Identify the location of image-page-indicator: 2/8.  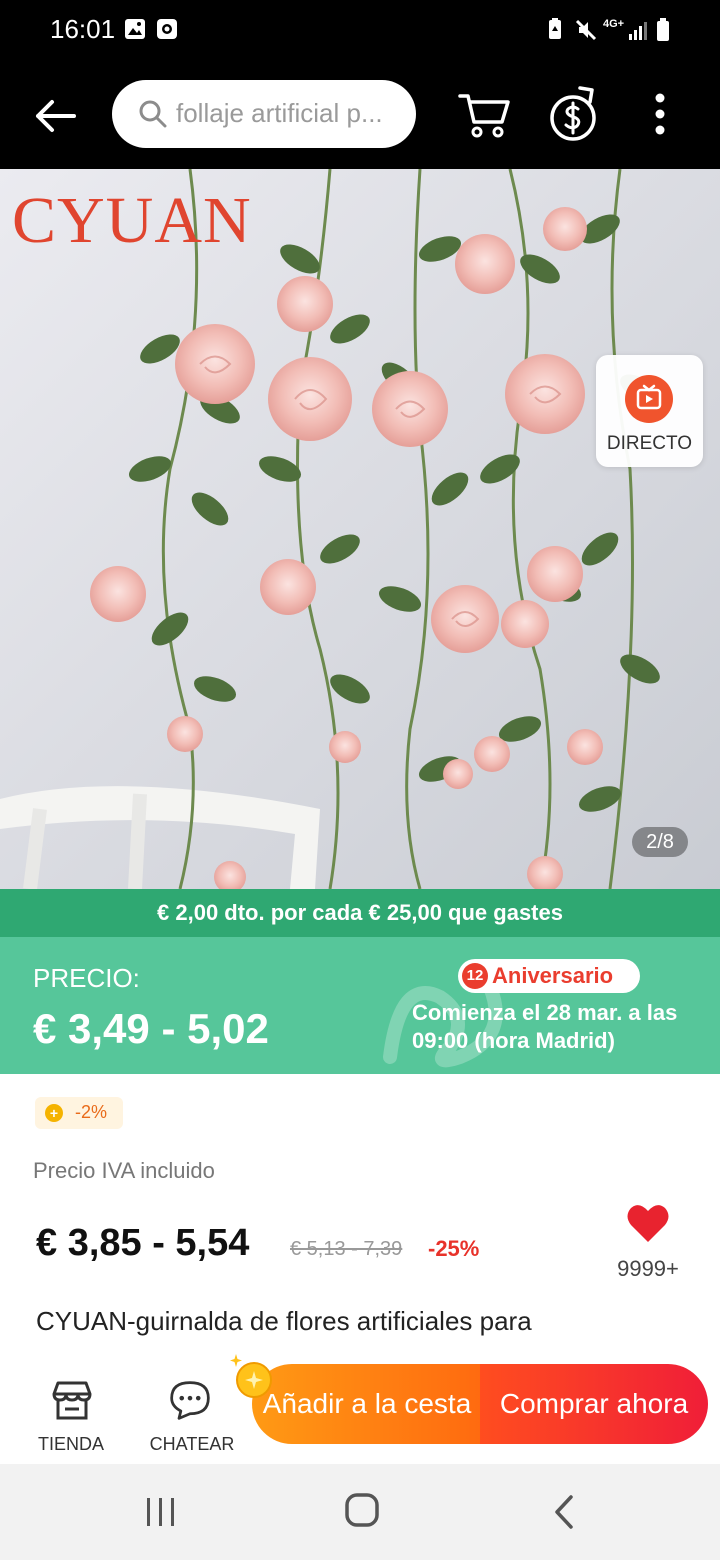
(660, 842).